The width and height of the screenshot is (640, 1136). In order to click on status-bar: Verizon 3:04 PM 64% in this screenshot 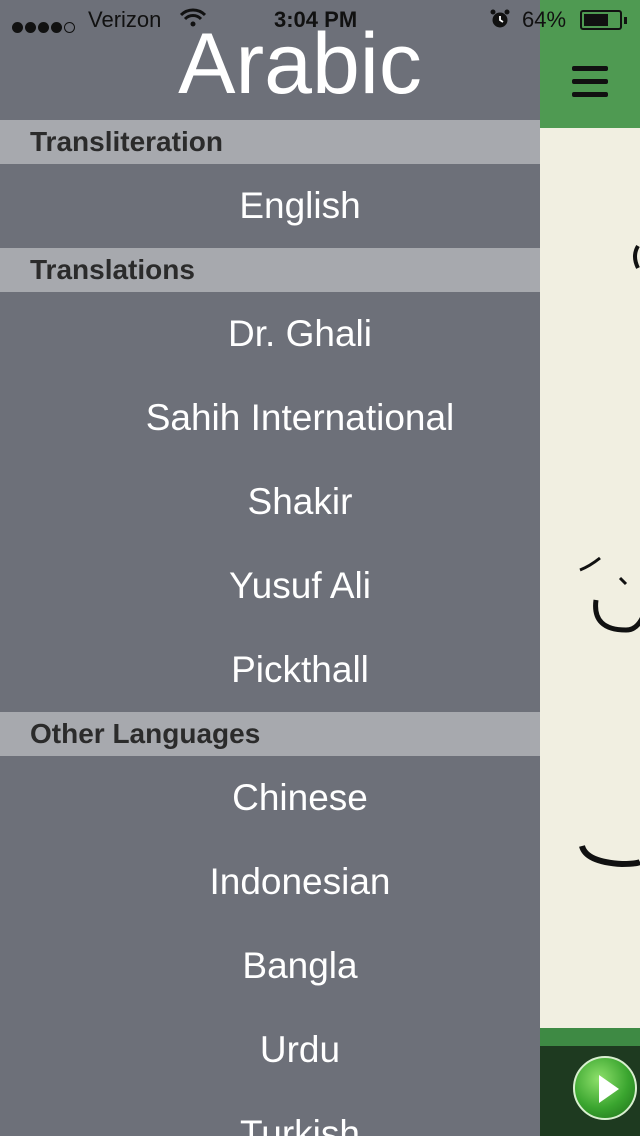, I will do `click(320, 20)`.